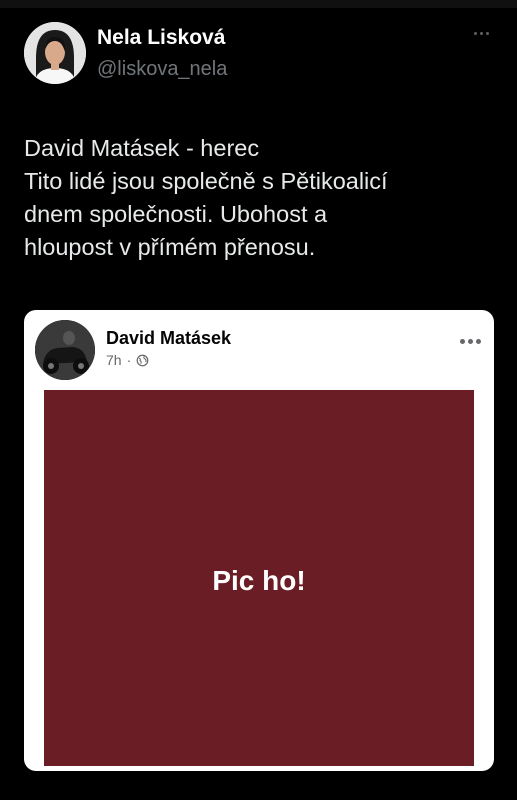 Image resolution: width=517 pixels, height=800 pixels. I want to click on embedded-more-horizontal-icon, so click(470, 341).